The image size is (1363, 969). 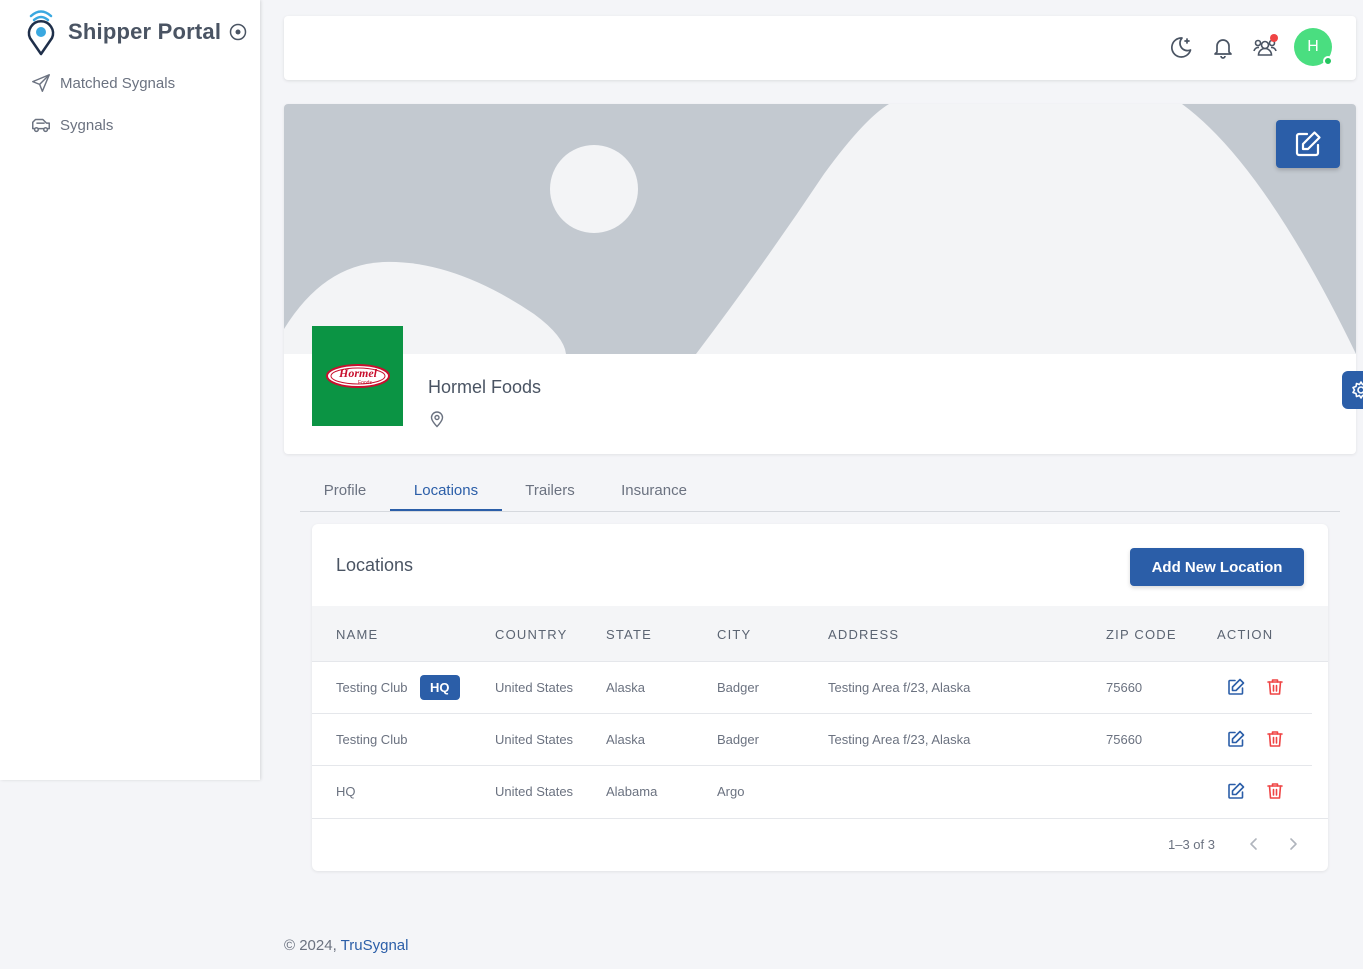 I want to click on theme-toggle-button, so click(x=1181, y=47).